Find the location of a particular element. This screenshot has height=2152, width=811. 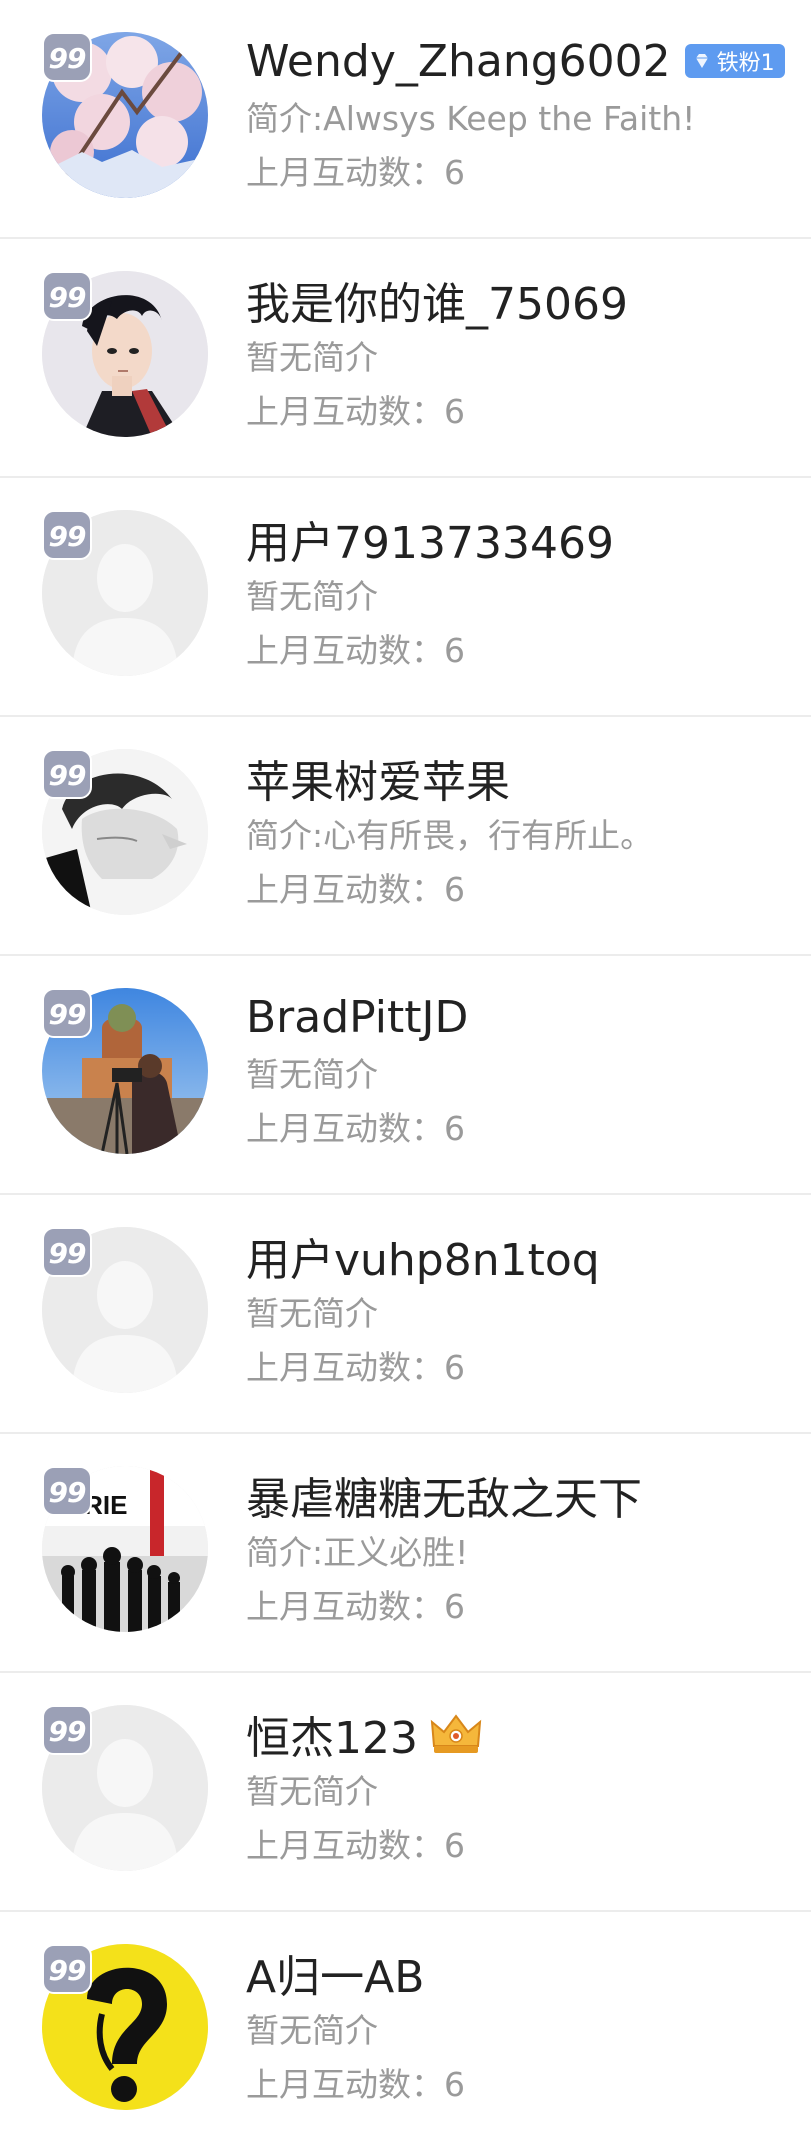

user-bio: 简介:正义必胜! is located at coordinates (357, 1552).